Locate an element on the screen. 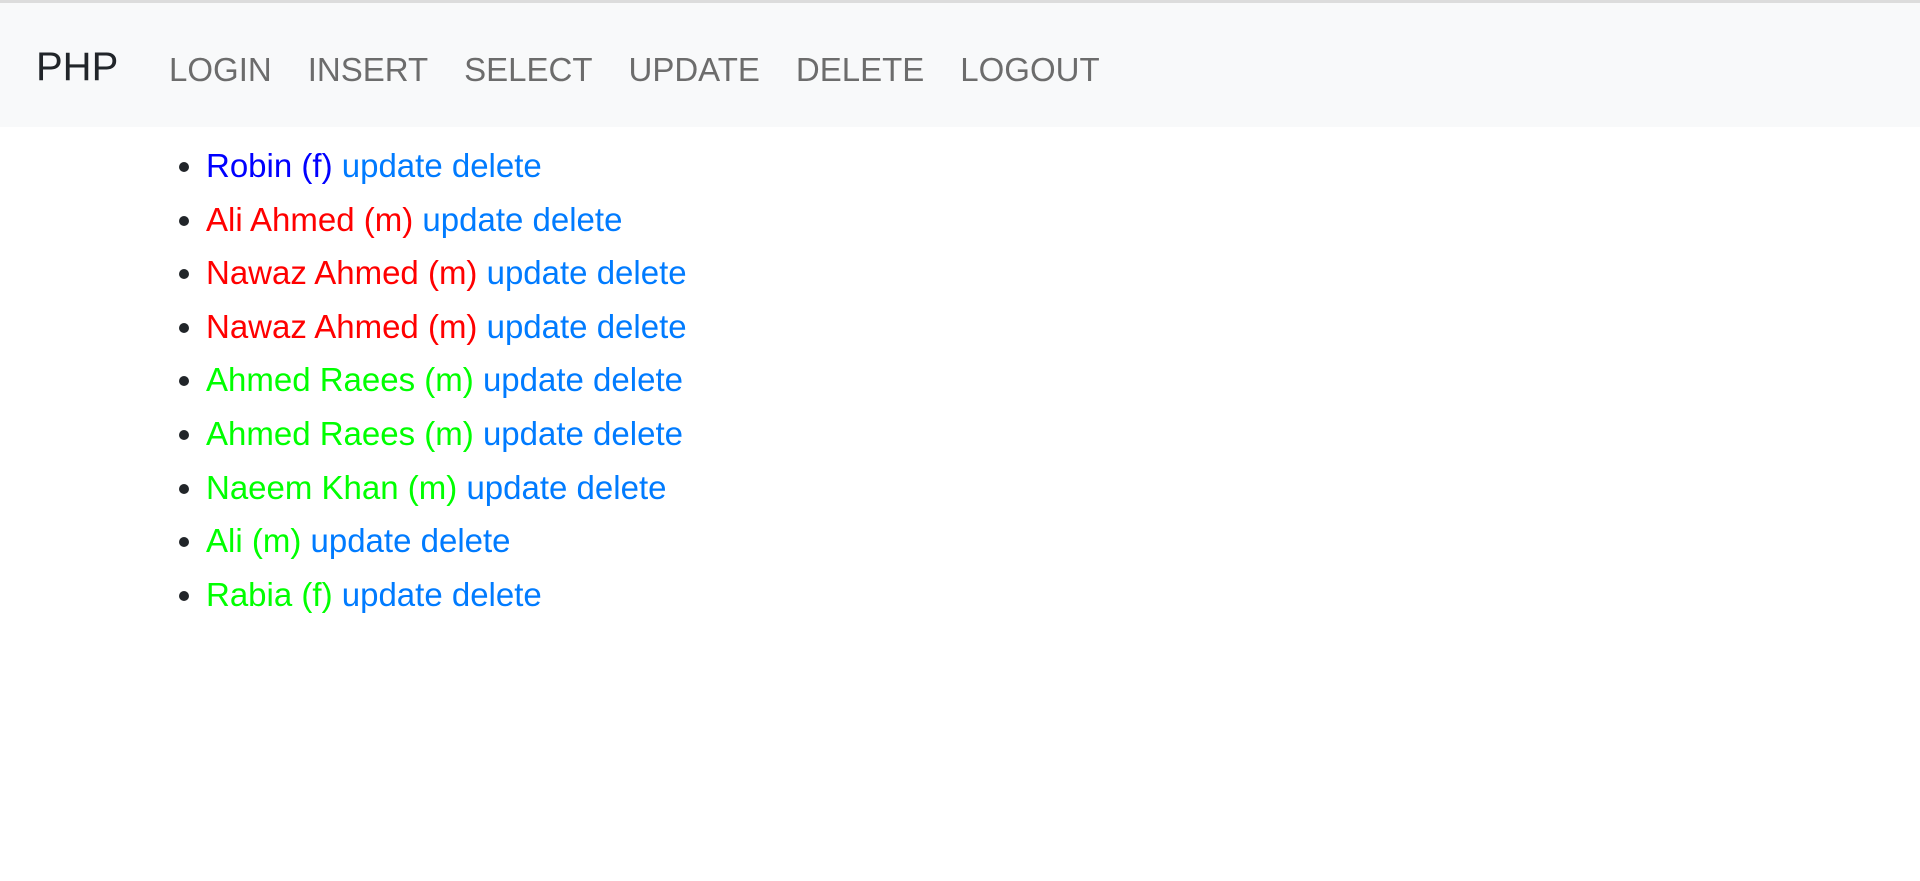  nav-link-delete: DELETE is located at coordinates (860, 70).